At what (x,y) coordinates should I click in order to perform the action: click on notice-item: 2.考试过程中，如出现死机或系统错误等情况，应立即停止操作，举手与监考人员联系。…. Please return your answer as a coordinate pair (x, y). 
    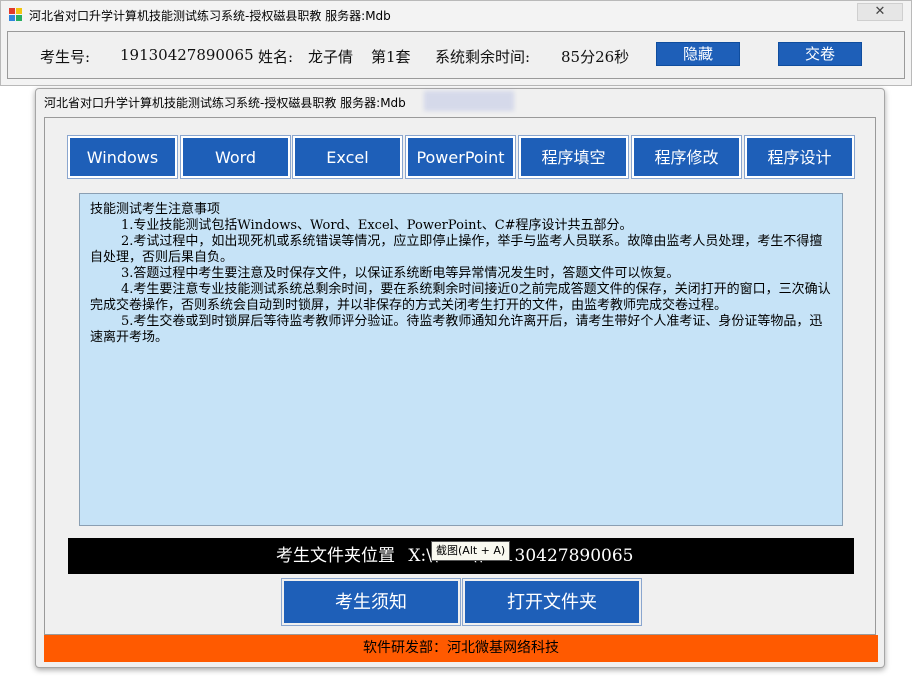
    Looking at the image, I should click on (456, 249).